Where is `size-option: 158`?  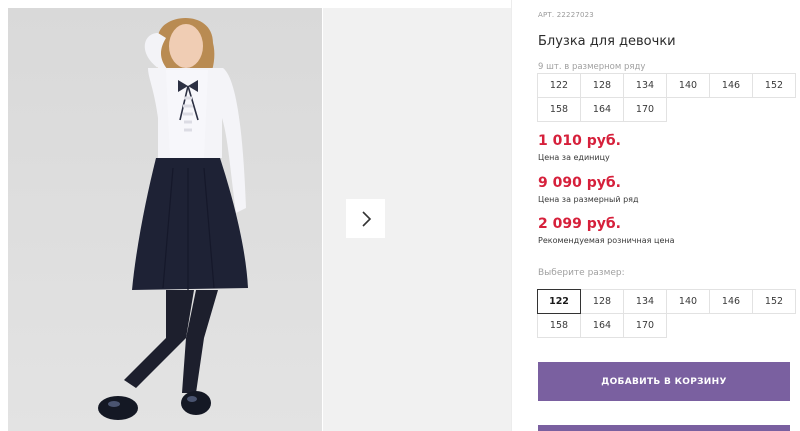
size-option: 158 is located at coordinates (559, 325).